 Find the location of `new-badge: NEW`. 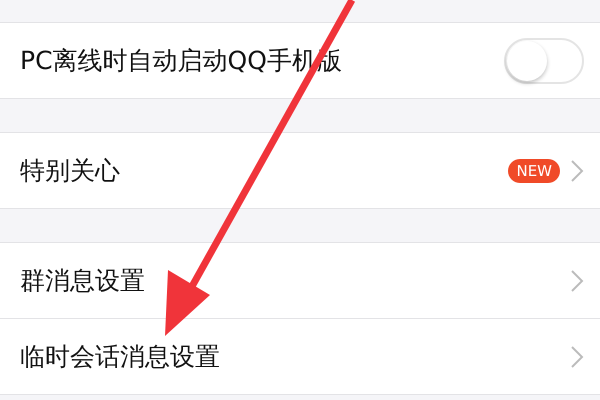

new-badge: NEW is located at coordinates (534, 170).